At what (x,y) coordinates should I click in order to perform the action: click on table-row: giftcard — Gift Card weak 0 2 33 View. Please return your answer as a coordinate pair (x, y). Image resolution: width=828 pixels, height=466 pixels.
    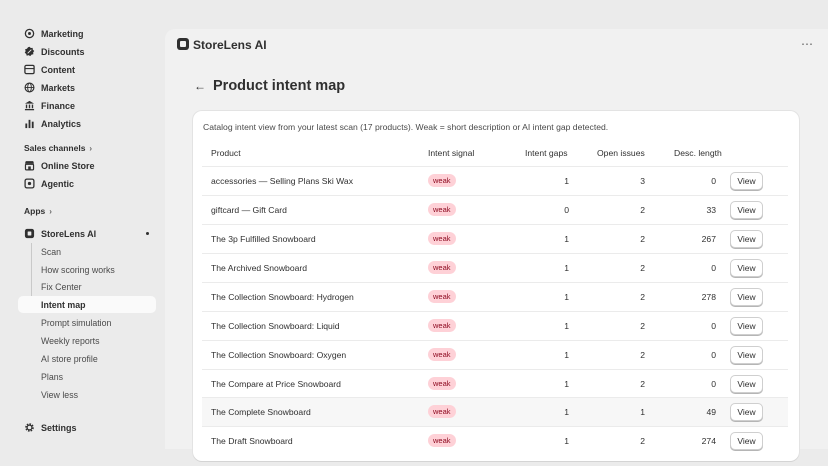
    Looking at the image, I should click on (495, 209).